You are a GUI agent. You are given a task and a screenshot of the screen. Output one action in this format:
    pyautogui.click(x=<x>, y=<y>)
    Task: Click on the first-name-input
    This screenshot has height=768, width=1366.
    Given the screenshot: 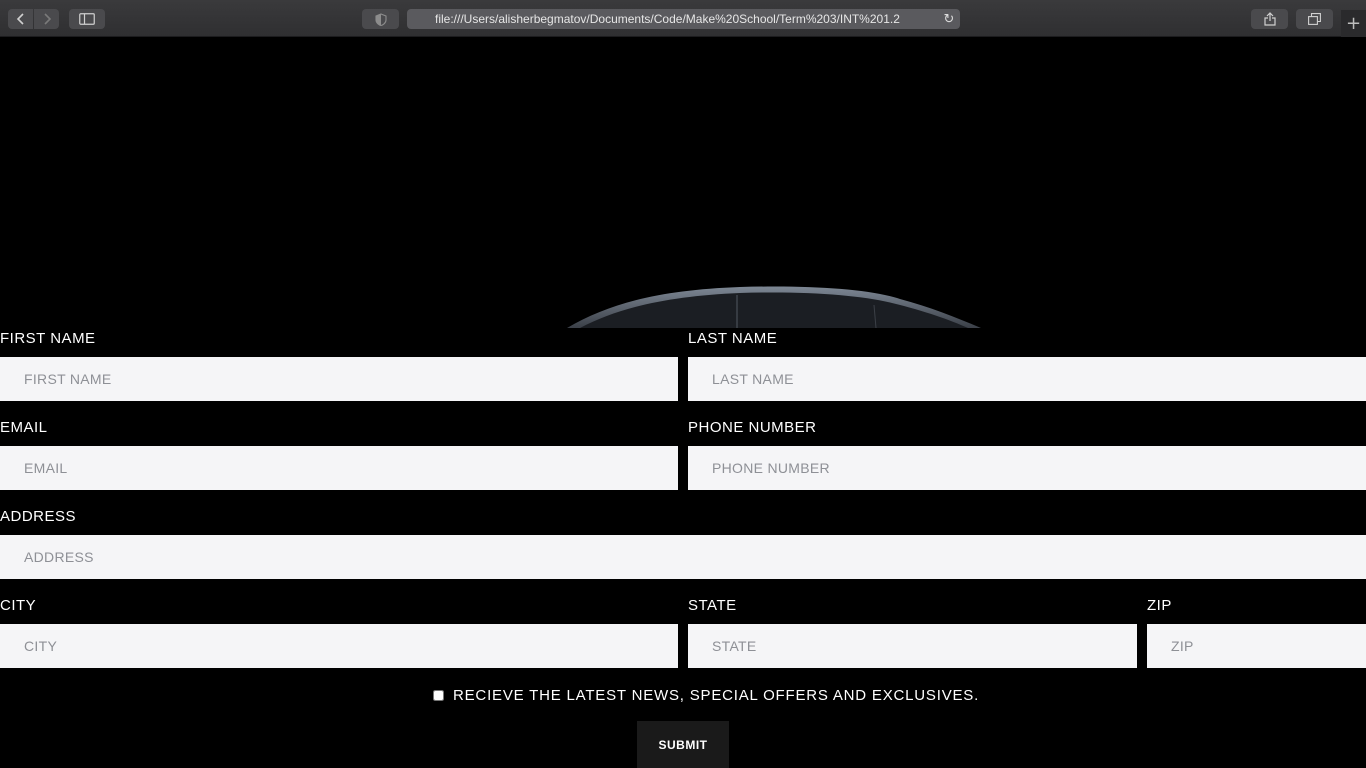 What is the action you would take?
    pyautogui.click(x=339, y=379)
    